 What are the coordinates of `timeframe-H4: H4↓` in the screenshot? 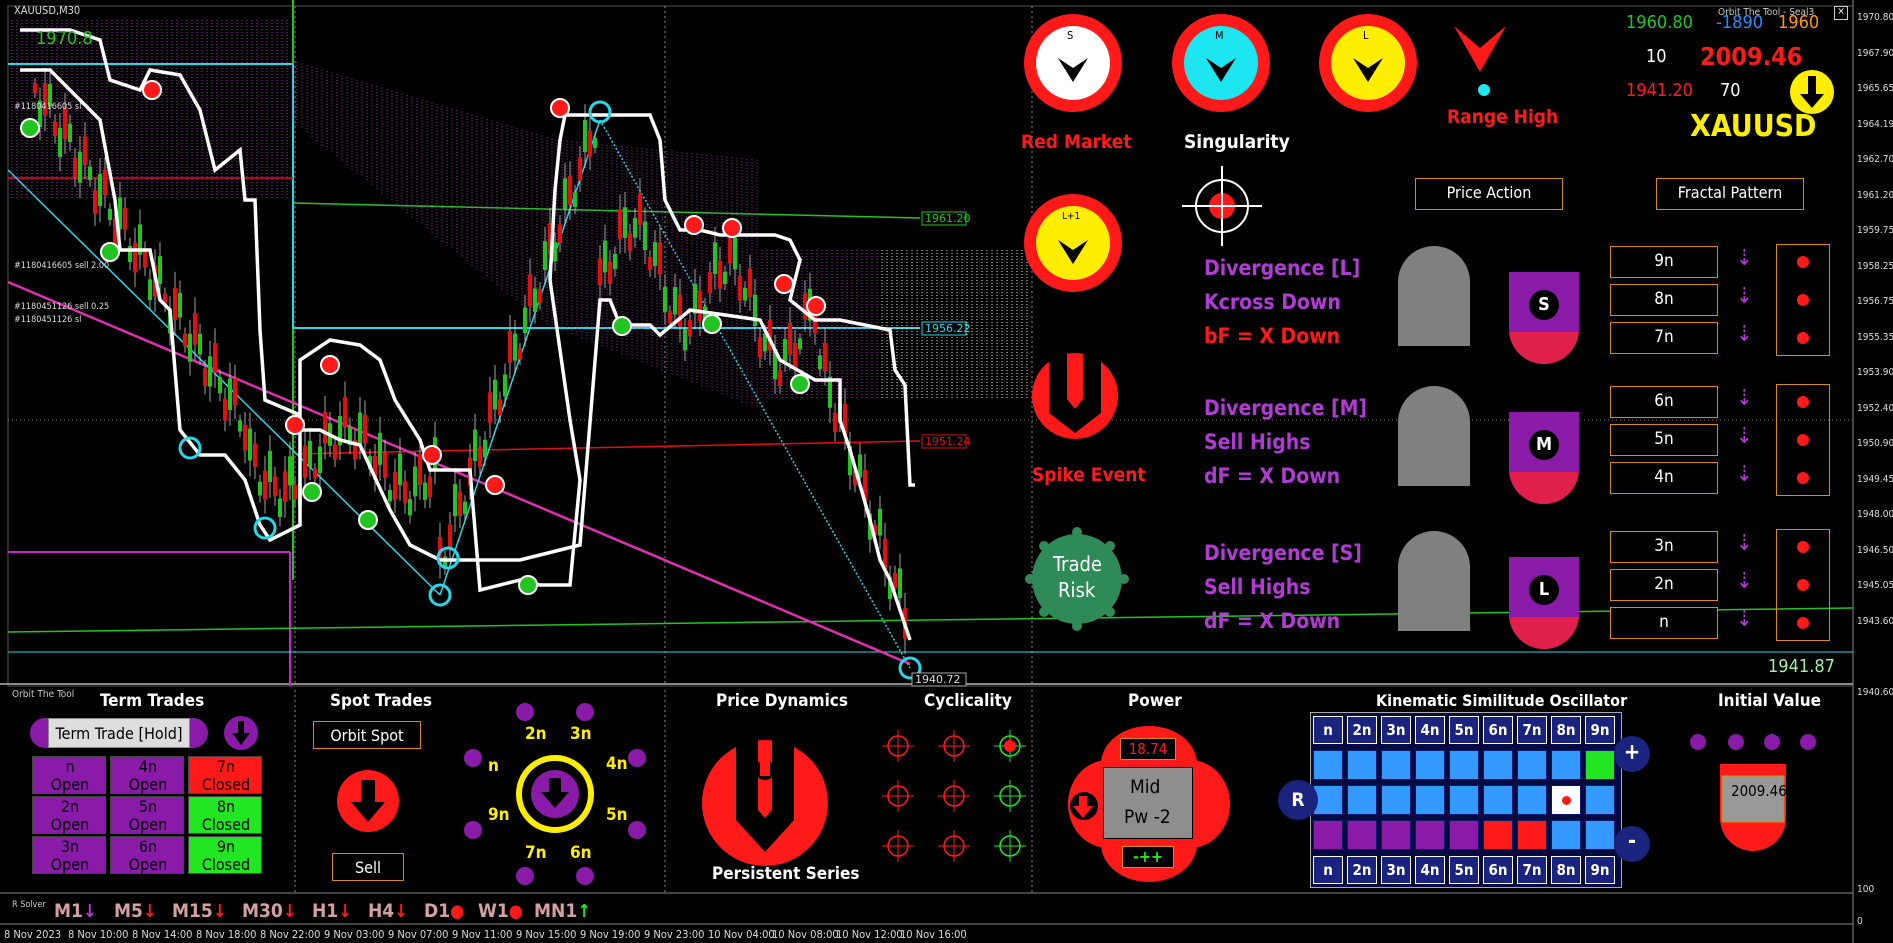 It's located at (388, 911).